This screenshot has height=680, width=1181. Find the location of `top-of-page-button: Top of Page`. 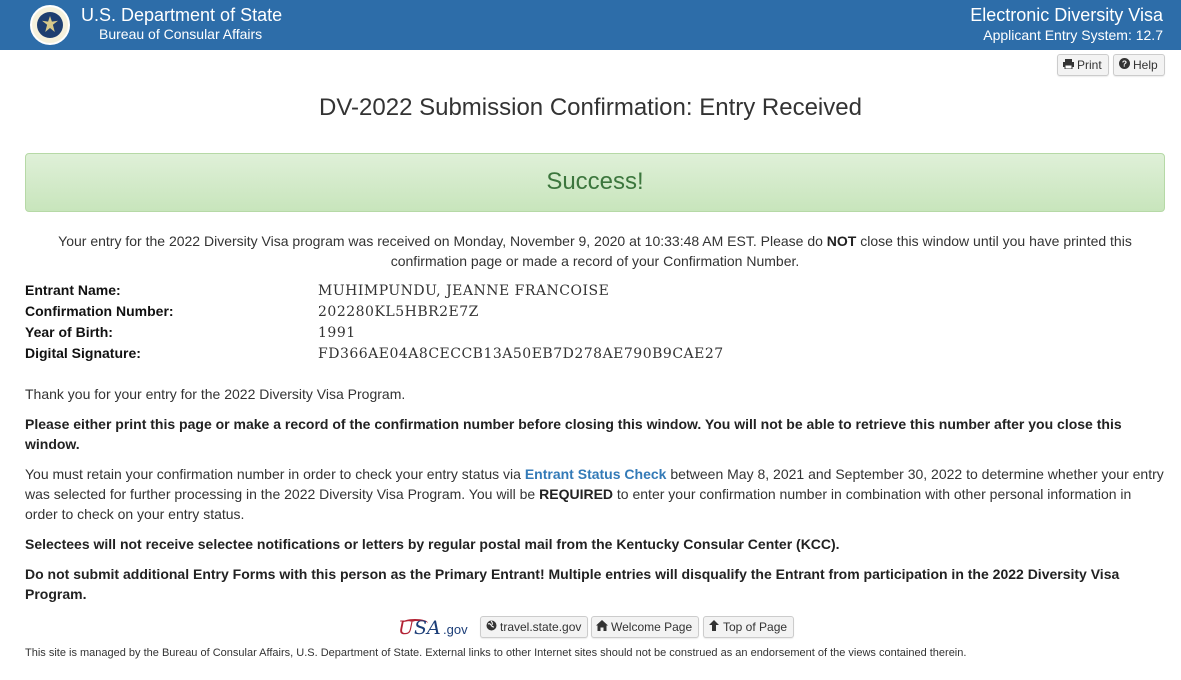

top-of-page-button: Top of Page is located at coordinates (749, 627).